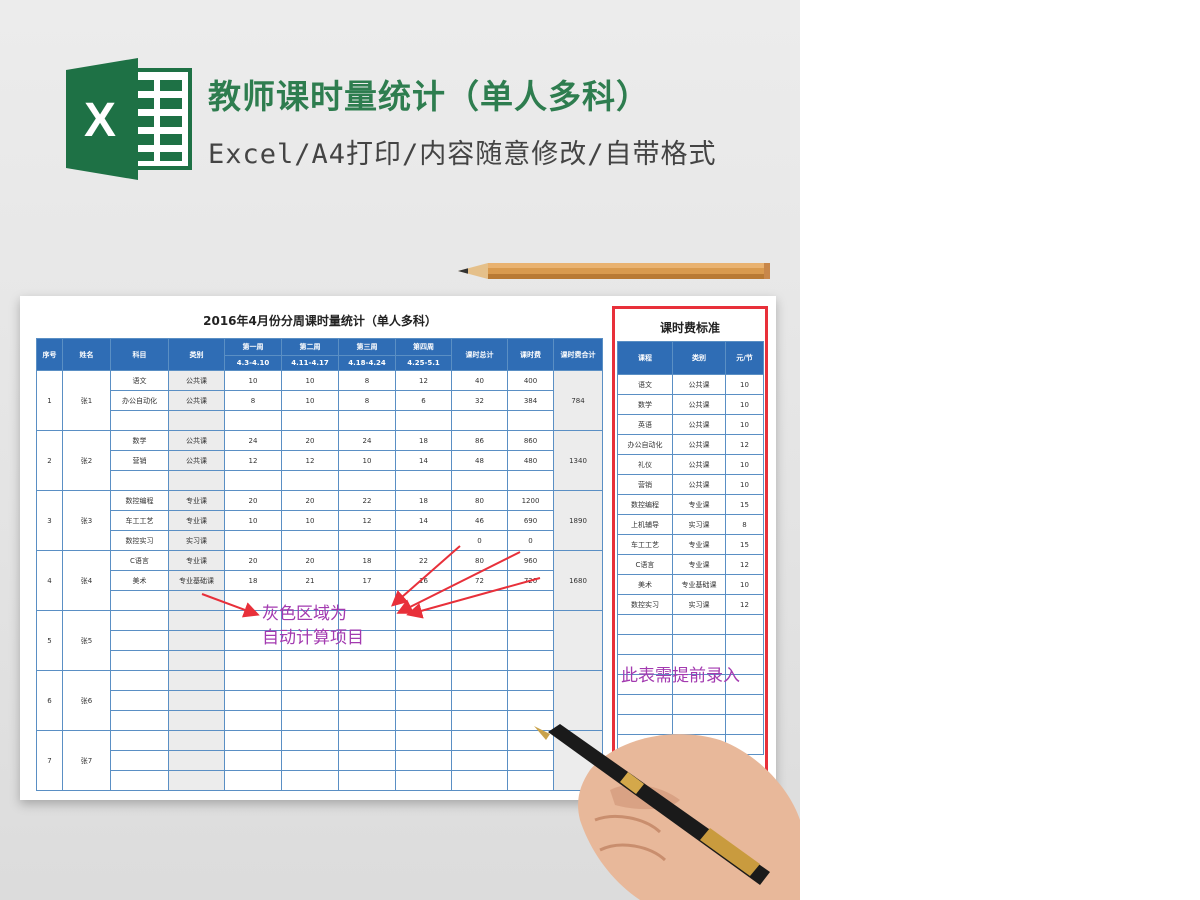 Image resolution: width=1200 pixels, height=900 pixels. I want to click on cell-name: 张3, so click(86, 520).